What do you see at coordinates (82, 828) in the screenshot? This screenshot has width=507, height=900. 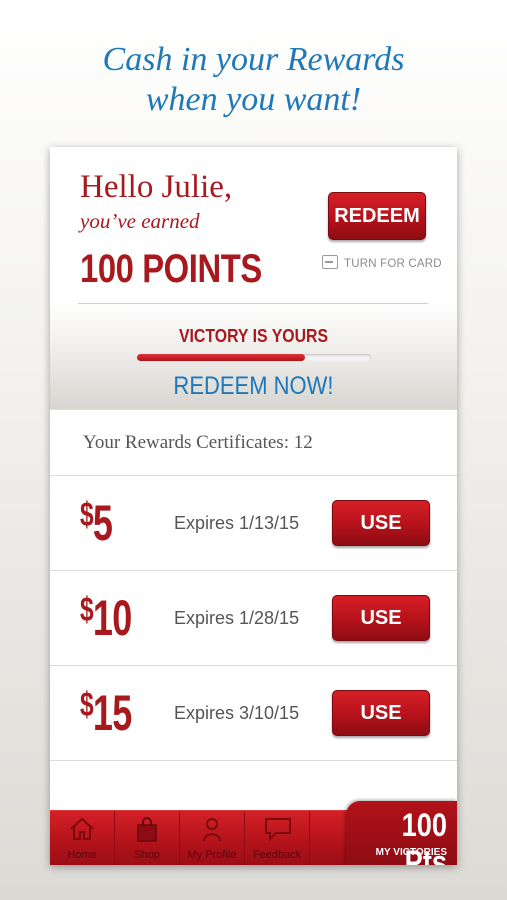 I see `home-icon` at bounding box center [82, 828].